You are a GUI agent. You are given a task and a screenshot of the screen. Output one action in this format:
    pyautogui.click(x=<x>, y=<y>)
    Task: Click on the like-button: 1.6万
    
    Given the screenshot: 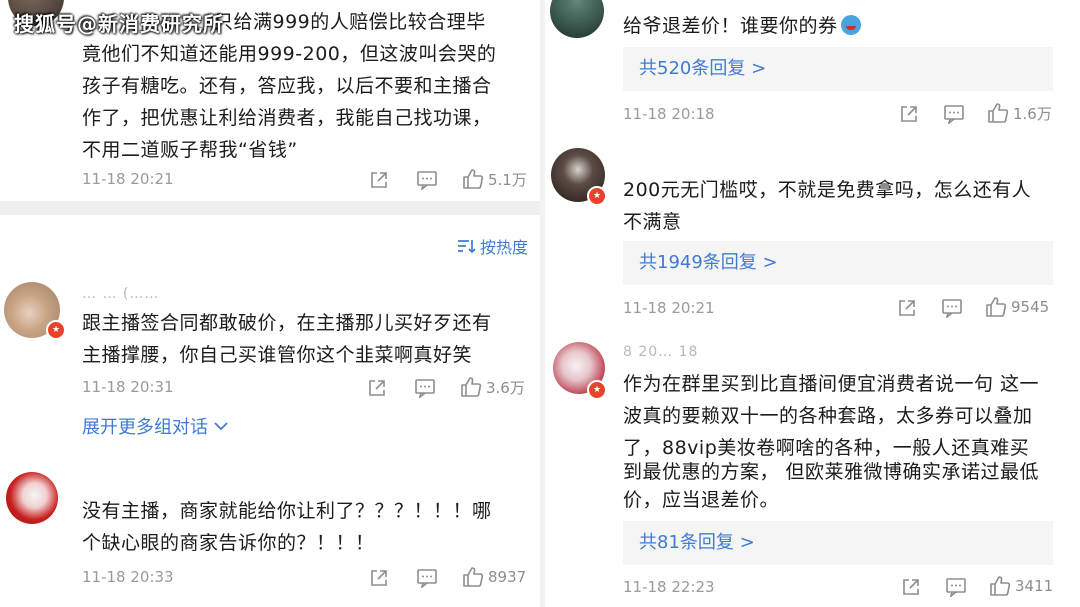 What is the action you would take?
    pyautogui.click(x=1019, y=113)
    